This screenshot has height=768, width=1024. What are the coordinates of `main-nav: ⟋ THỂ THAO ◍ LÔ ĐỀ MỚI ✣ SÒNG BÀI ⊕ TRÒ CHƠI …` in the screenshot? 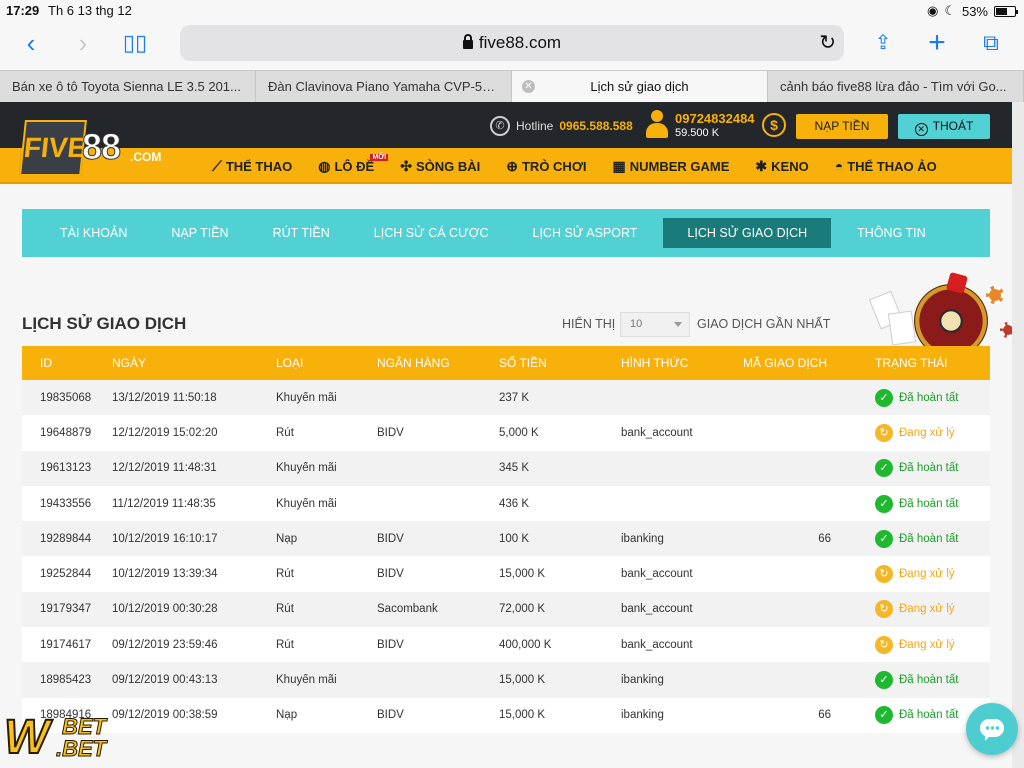 It's located at (574, 166).